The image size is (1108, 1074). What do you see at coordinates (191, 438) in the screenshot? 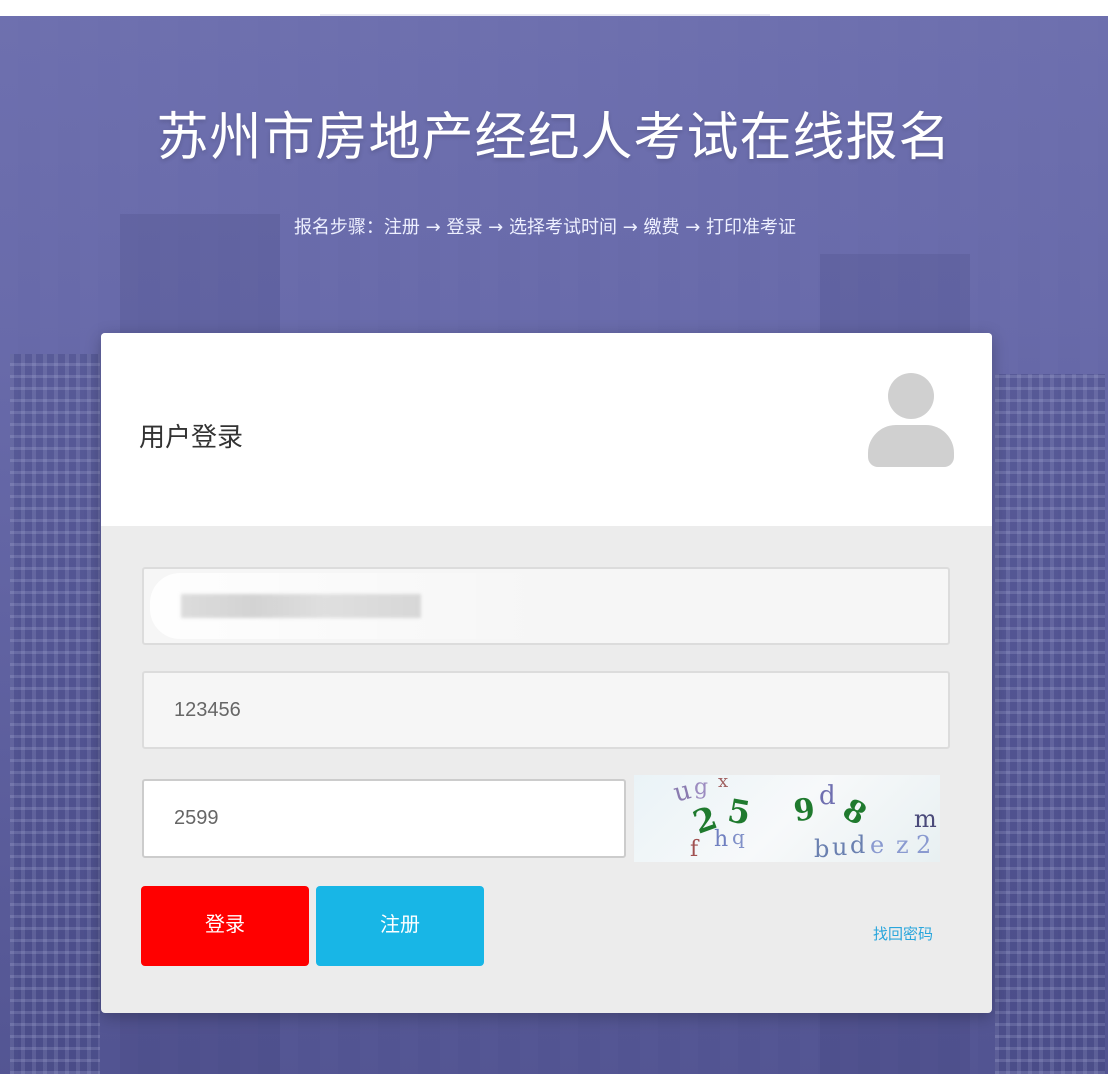
I see `login-title: 用户登录` at bounding box center [191, 438].